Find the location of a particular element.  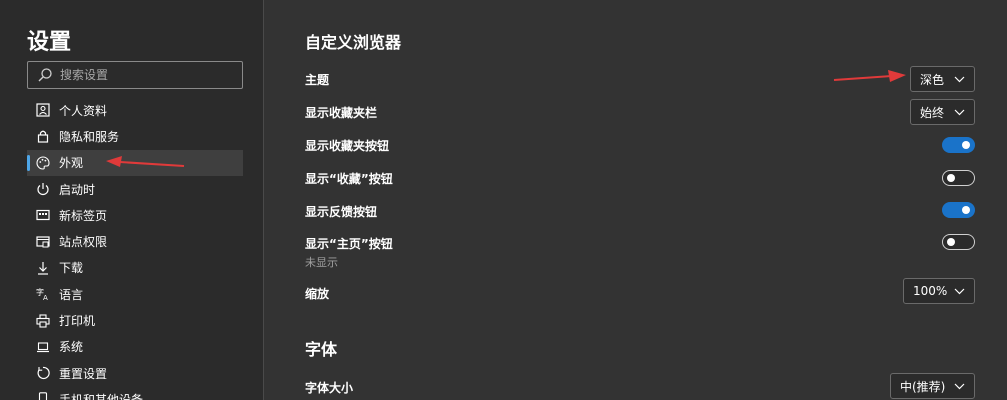

palette-icon is located at coordinates (43, 163).